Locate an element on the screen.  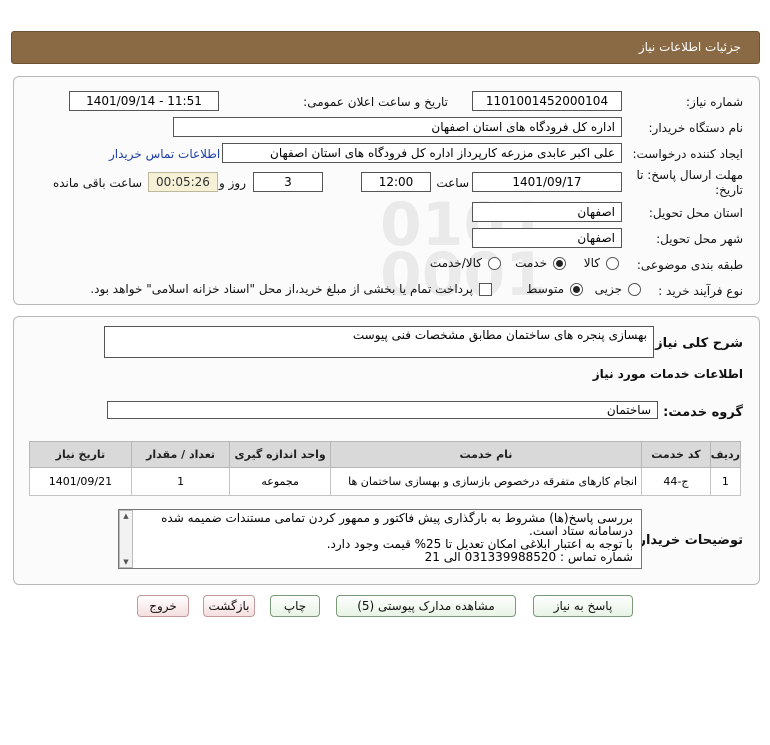
announce-label: تاریخ و ساعت اعلان عمومی: is located at coordinates (375, 102).